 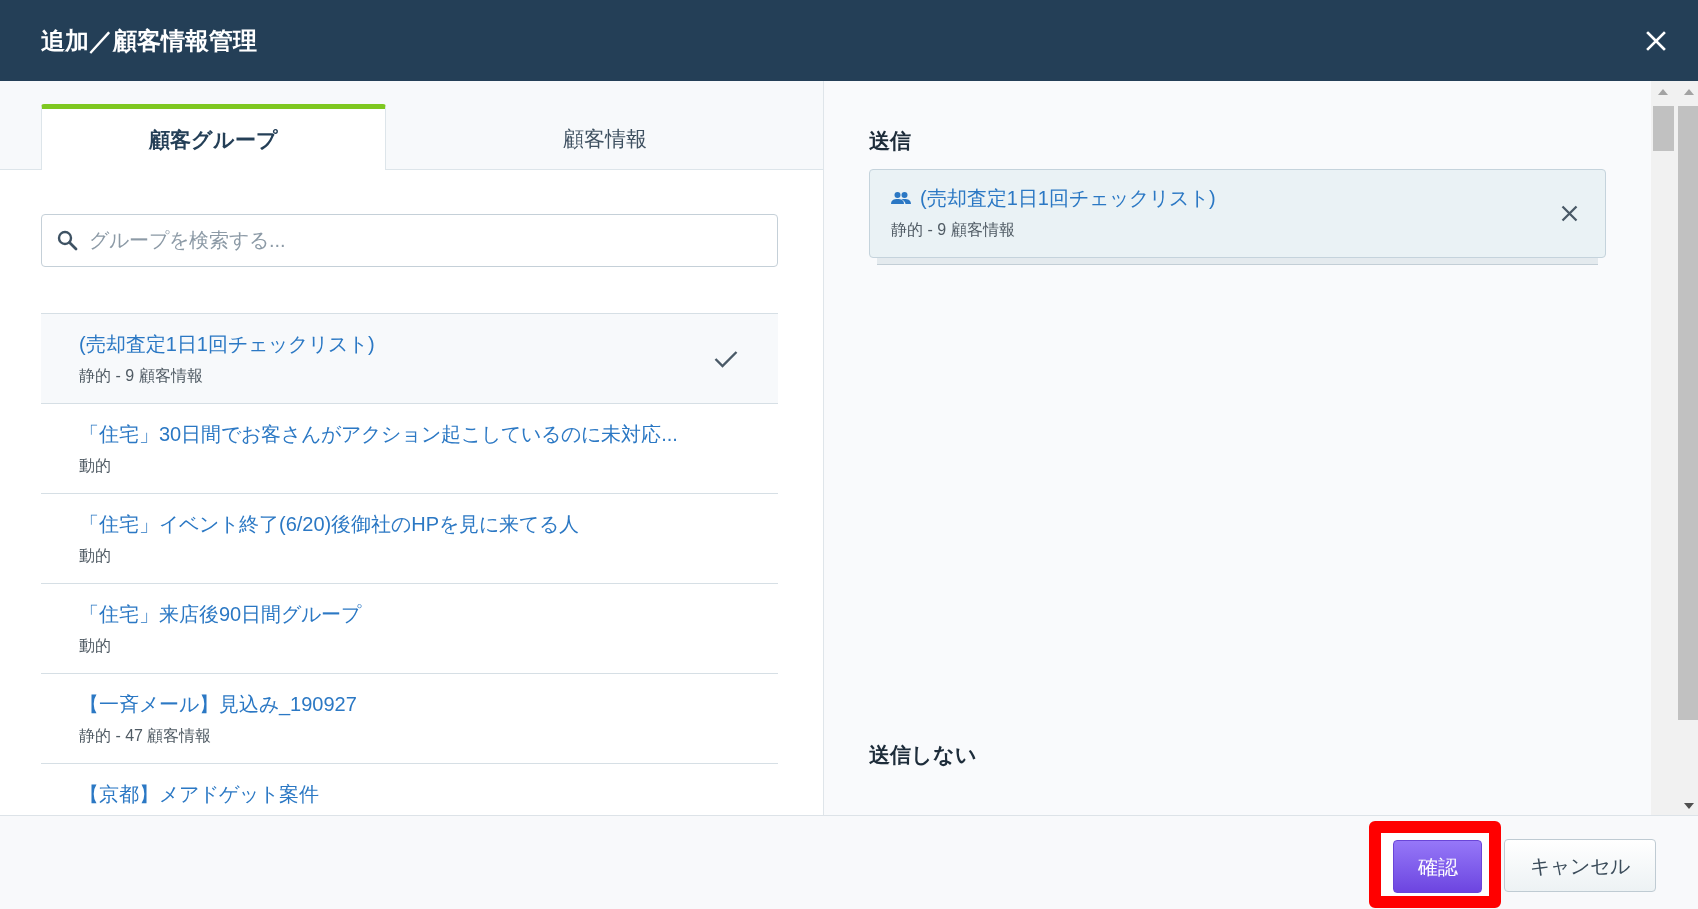 What do you see at coordinates (67, 240) in the screenshot?
I see `search-icon` at bounding box center [67, 240].